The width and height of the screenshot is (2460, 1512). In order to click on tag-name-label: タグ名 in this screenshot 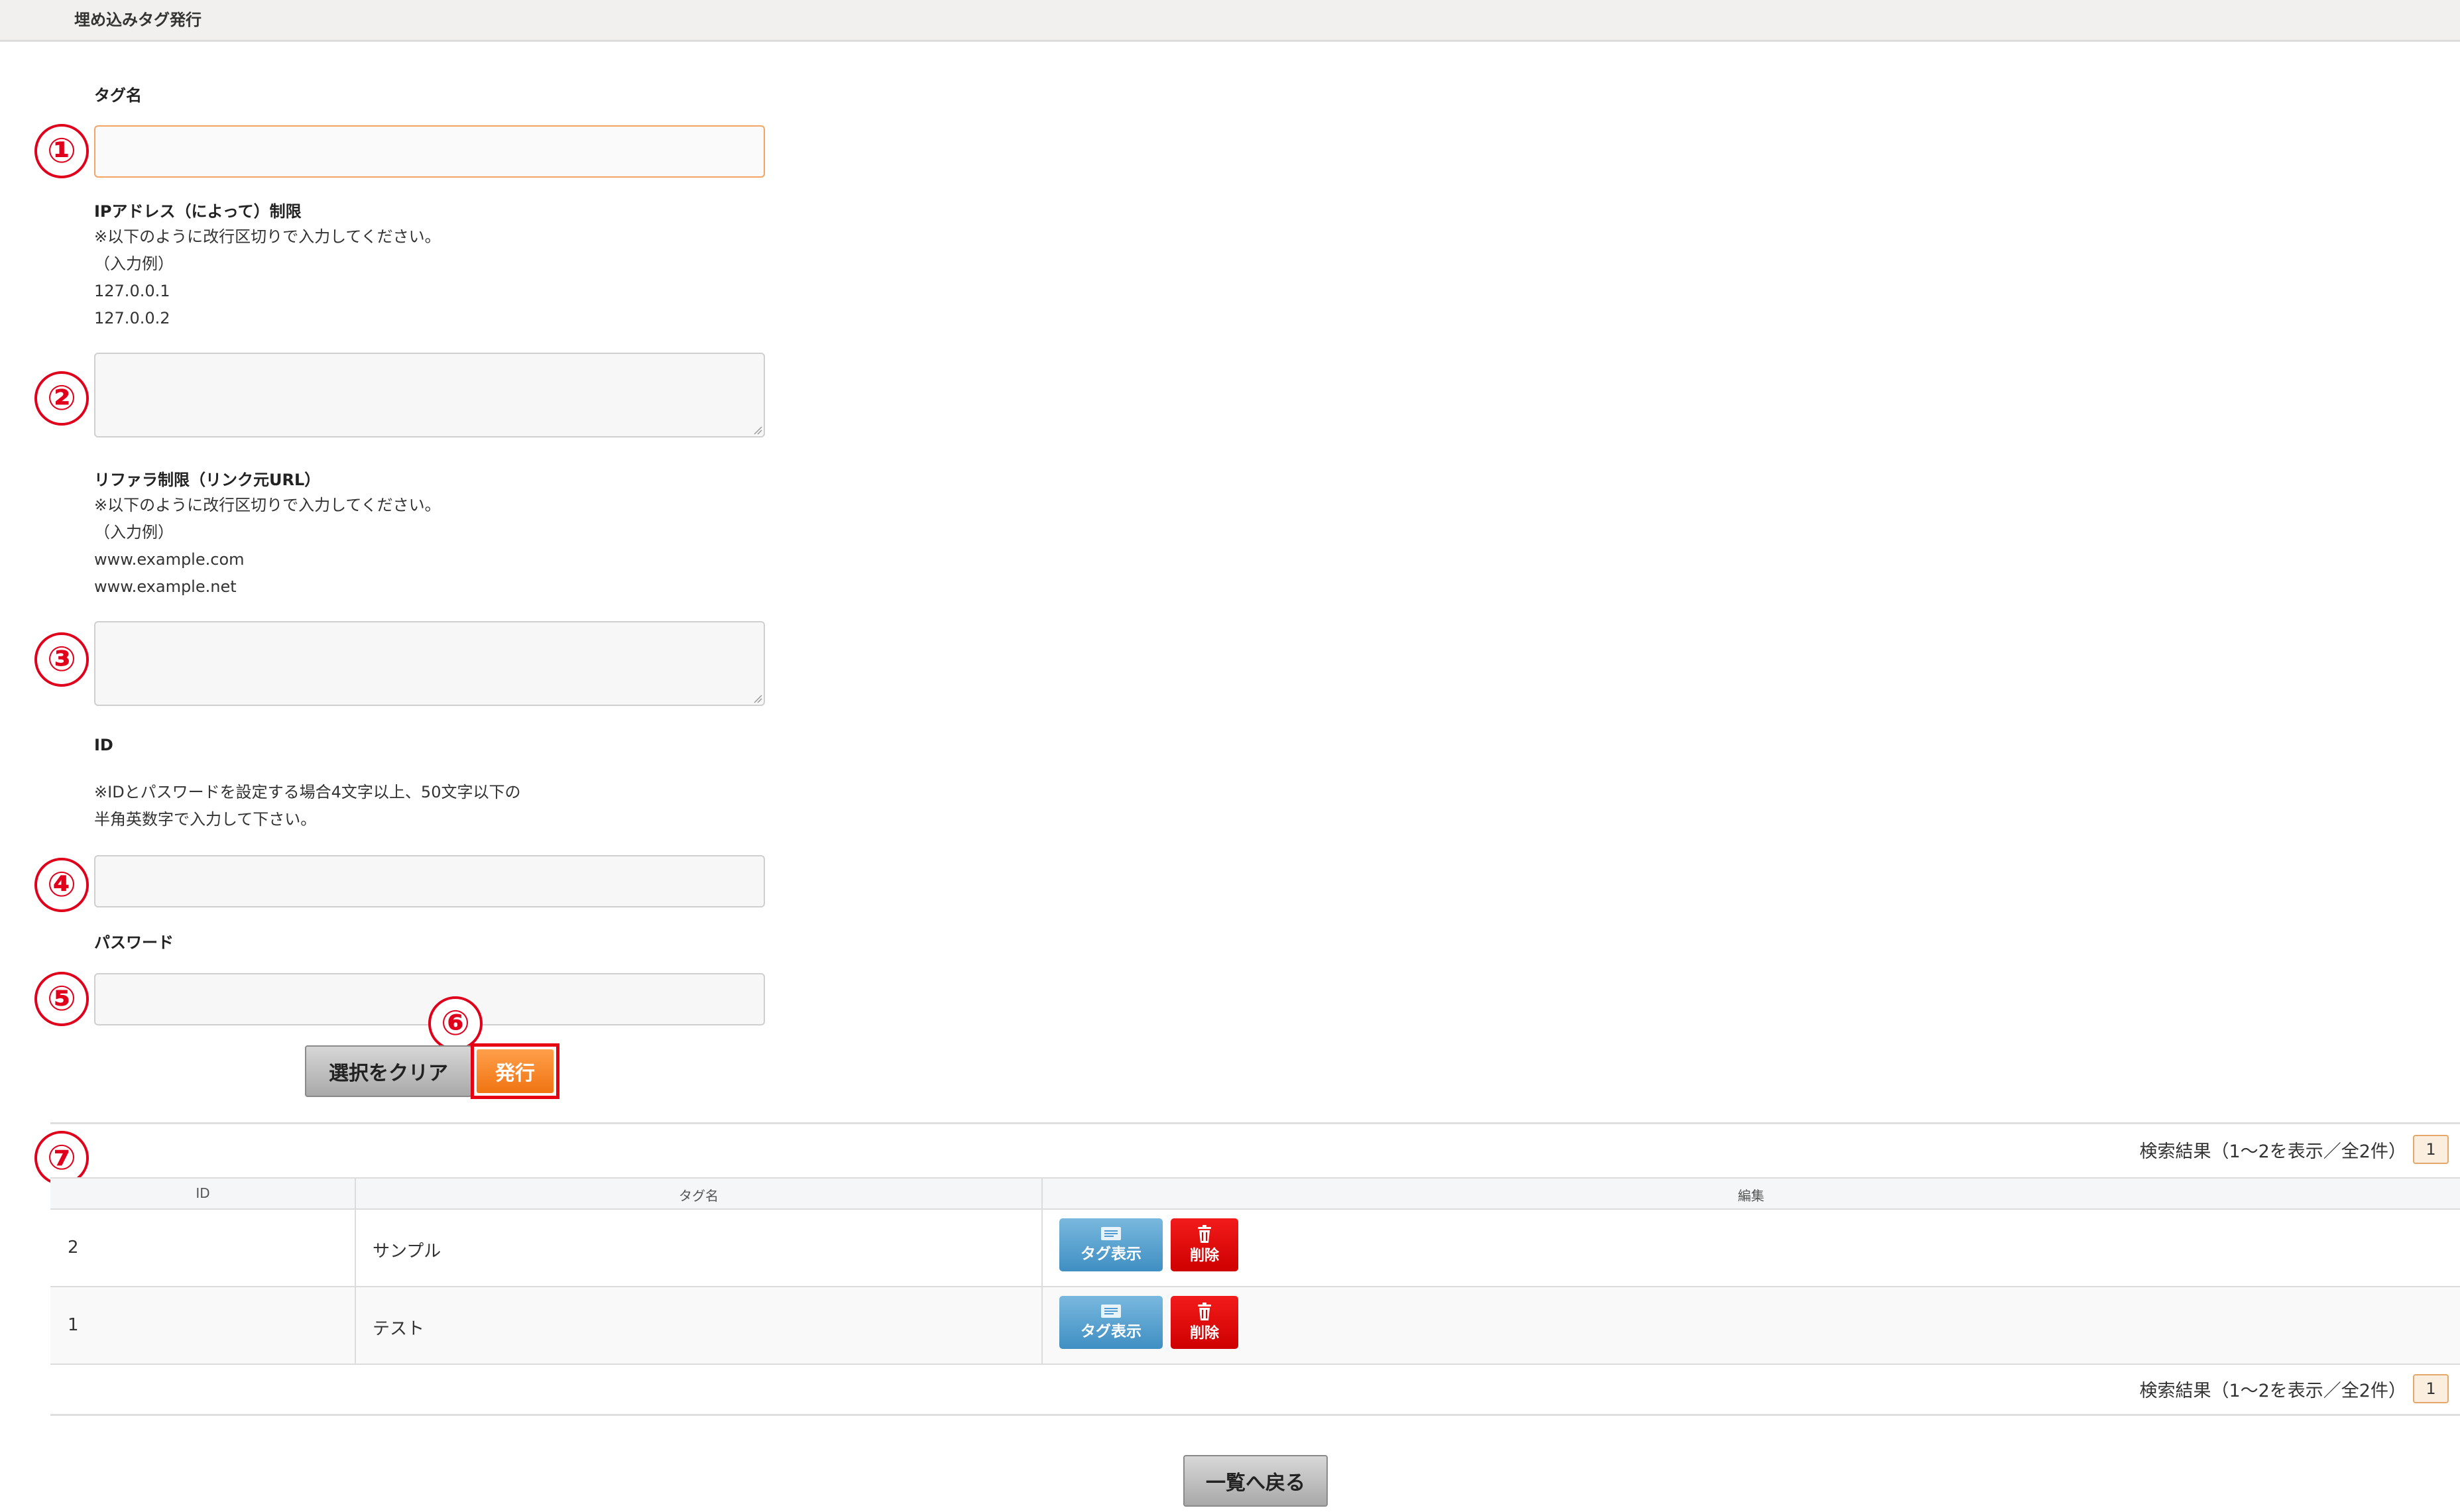, I will do `click(118, 95)`.